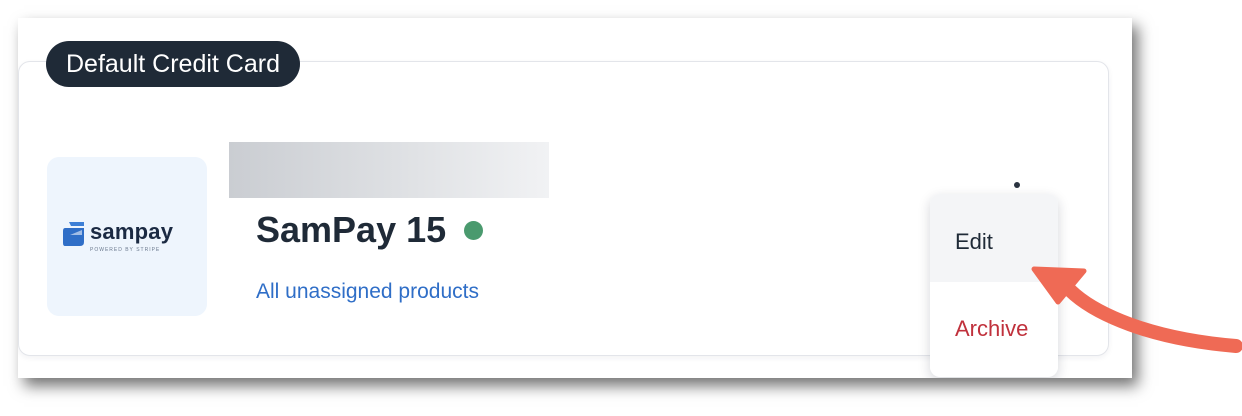 Image resolution: width=1242 pixels, height=416 pixels. Describe the element at coordinates (367, 292) in the screenshot. I see `assigned-products-link: All unassigned products` at that location.